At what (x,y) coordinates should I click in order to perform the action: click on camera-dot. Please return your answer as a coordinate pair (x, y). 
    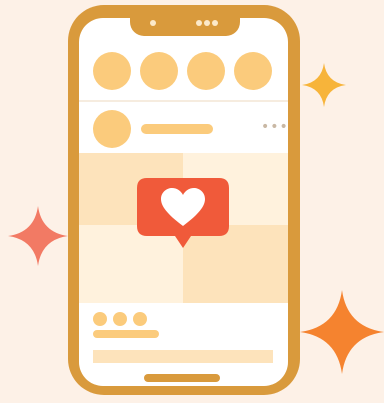
    Looking at the image, I should click on (153, 23).